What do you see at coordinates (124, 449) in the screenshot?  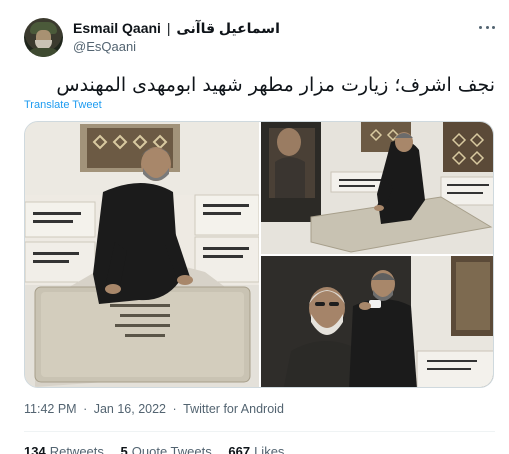 I see `quotes-count: 5` at bounding box center [124, 449].